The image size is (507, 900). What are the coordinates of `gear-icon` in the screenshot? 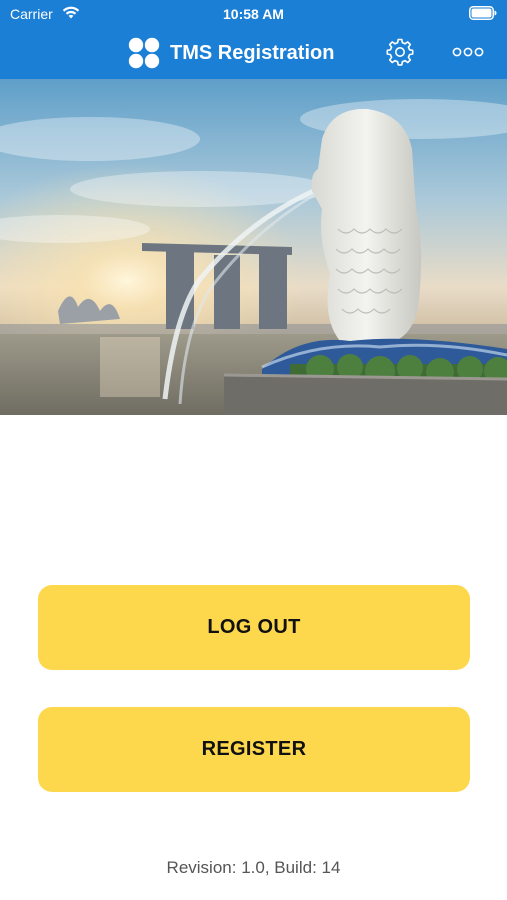 It's located at (400, 52).